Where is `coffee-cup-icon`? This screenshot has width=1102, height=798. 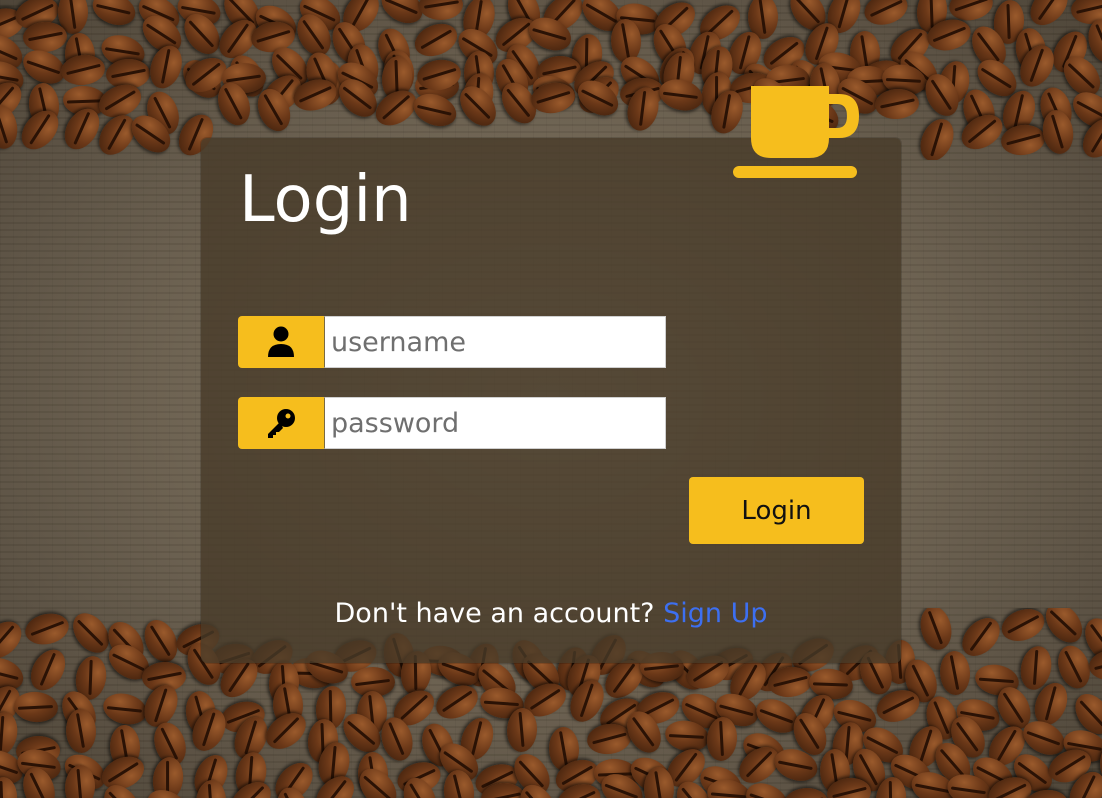
coffee-cup-icon is located at coordinates (796, 132).